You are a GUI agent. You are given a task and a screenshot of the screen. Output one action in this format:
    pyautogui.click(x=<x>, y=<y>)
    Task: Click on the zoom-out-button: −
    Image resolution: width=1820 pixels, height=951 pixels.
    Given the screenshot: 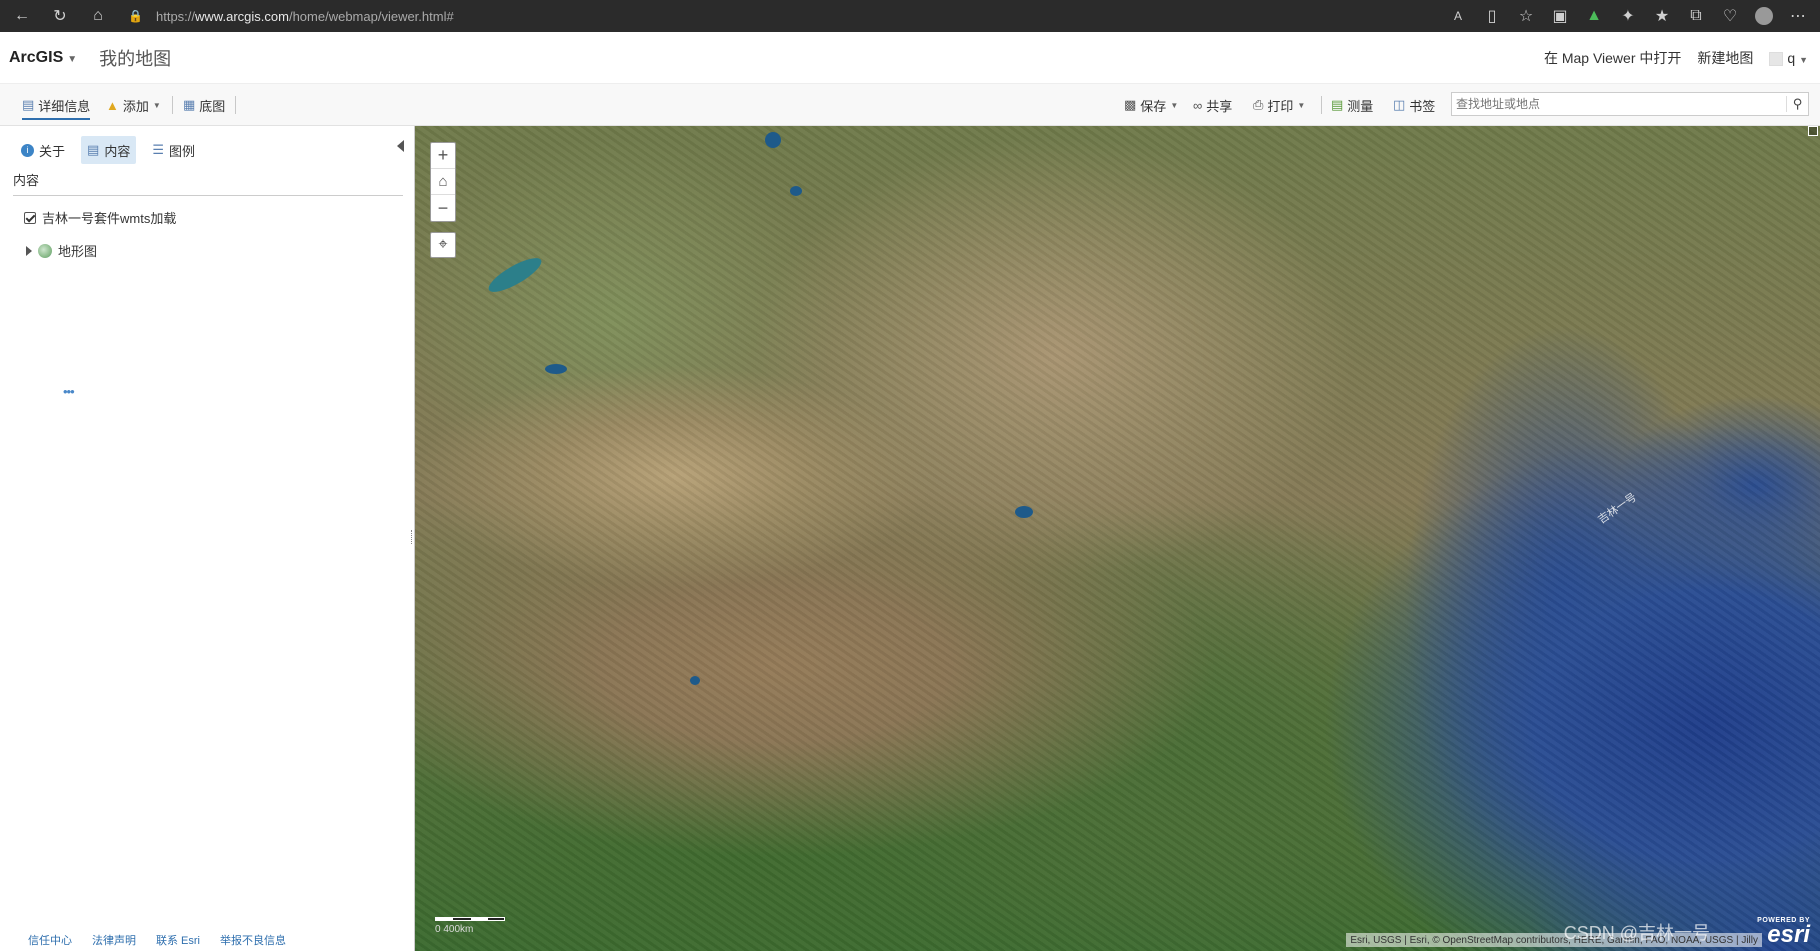 What is the action you would take?
    pyautogui.click(x=443, y=208)
    